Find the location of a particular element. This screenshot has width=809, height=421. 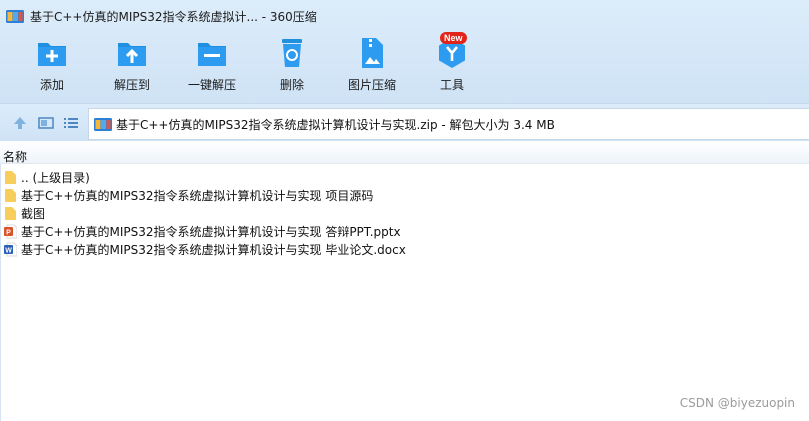

one-click-extract-button: 一键解压 is located at coordinates (212, 67).